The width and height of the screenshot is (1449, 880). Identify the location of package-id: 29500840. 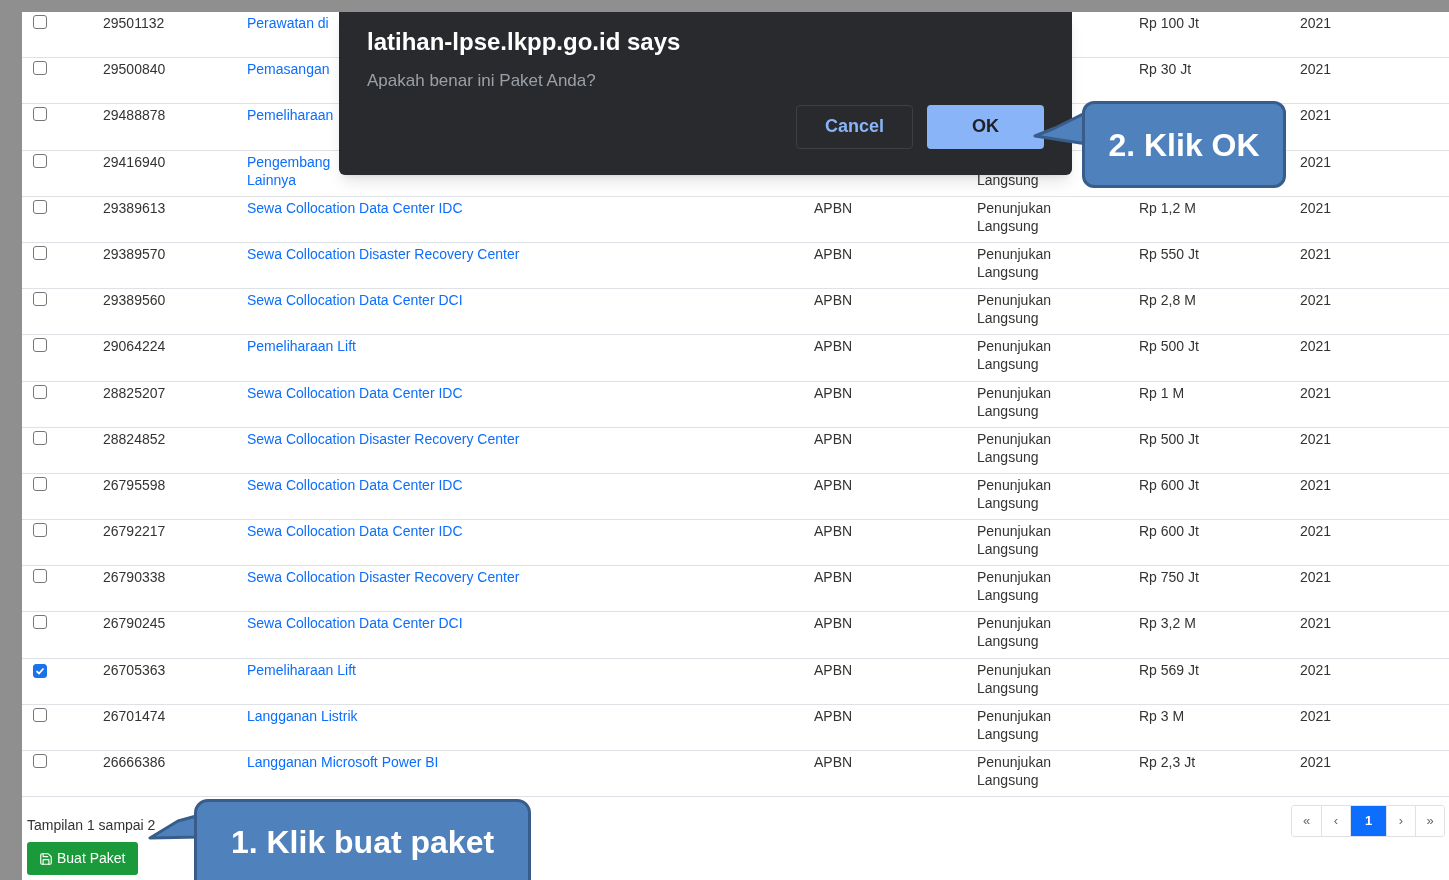
(134, 69).